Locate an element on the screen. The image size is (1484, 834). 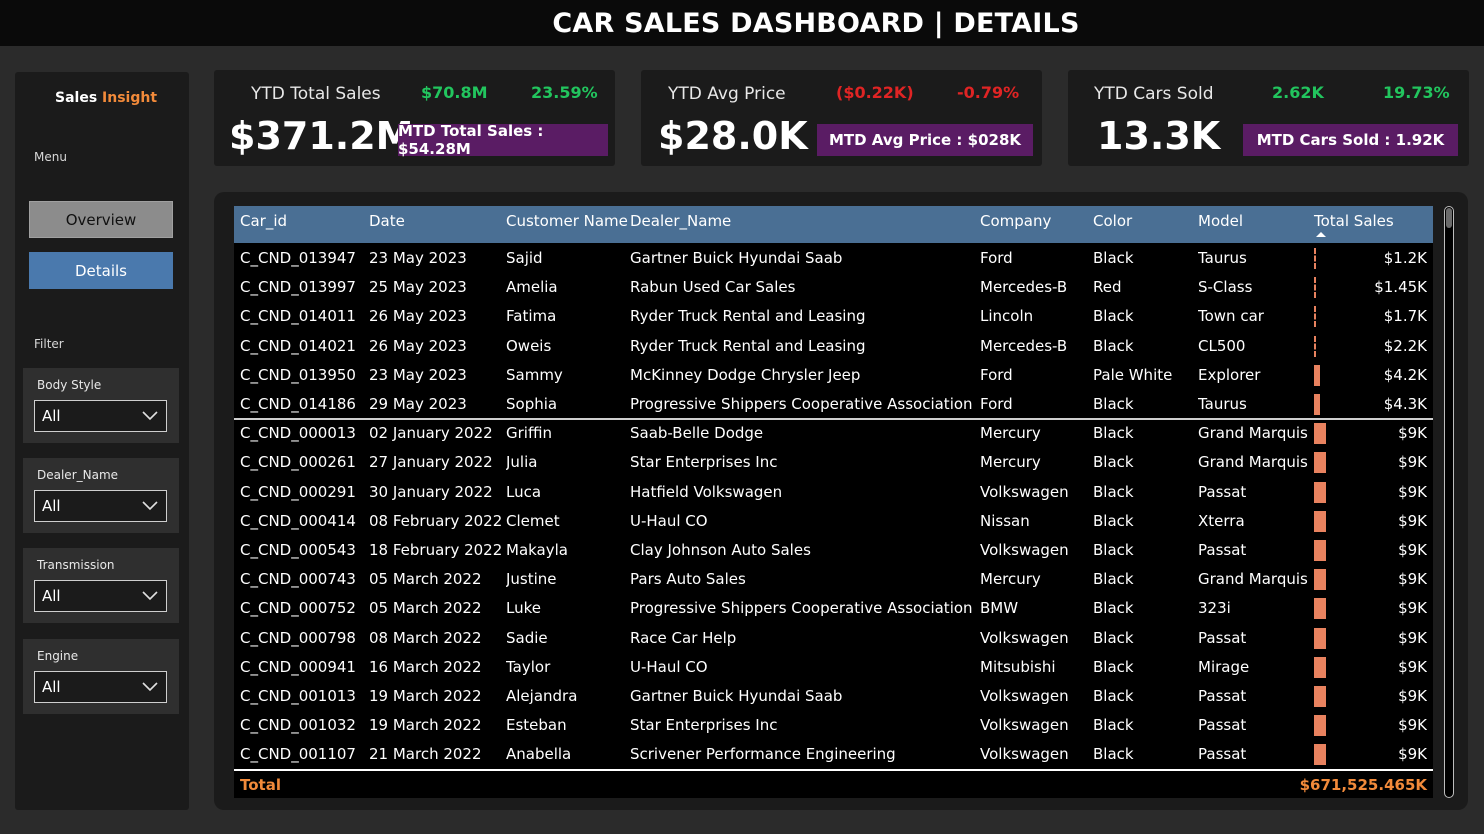
cell-car-id: C_CND_000798 is located at coordinates (298, 637).